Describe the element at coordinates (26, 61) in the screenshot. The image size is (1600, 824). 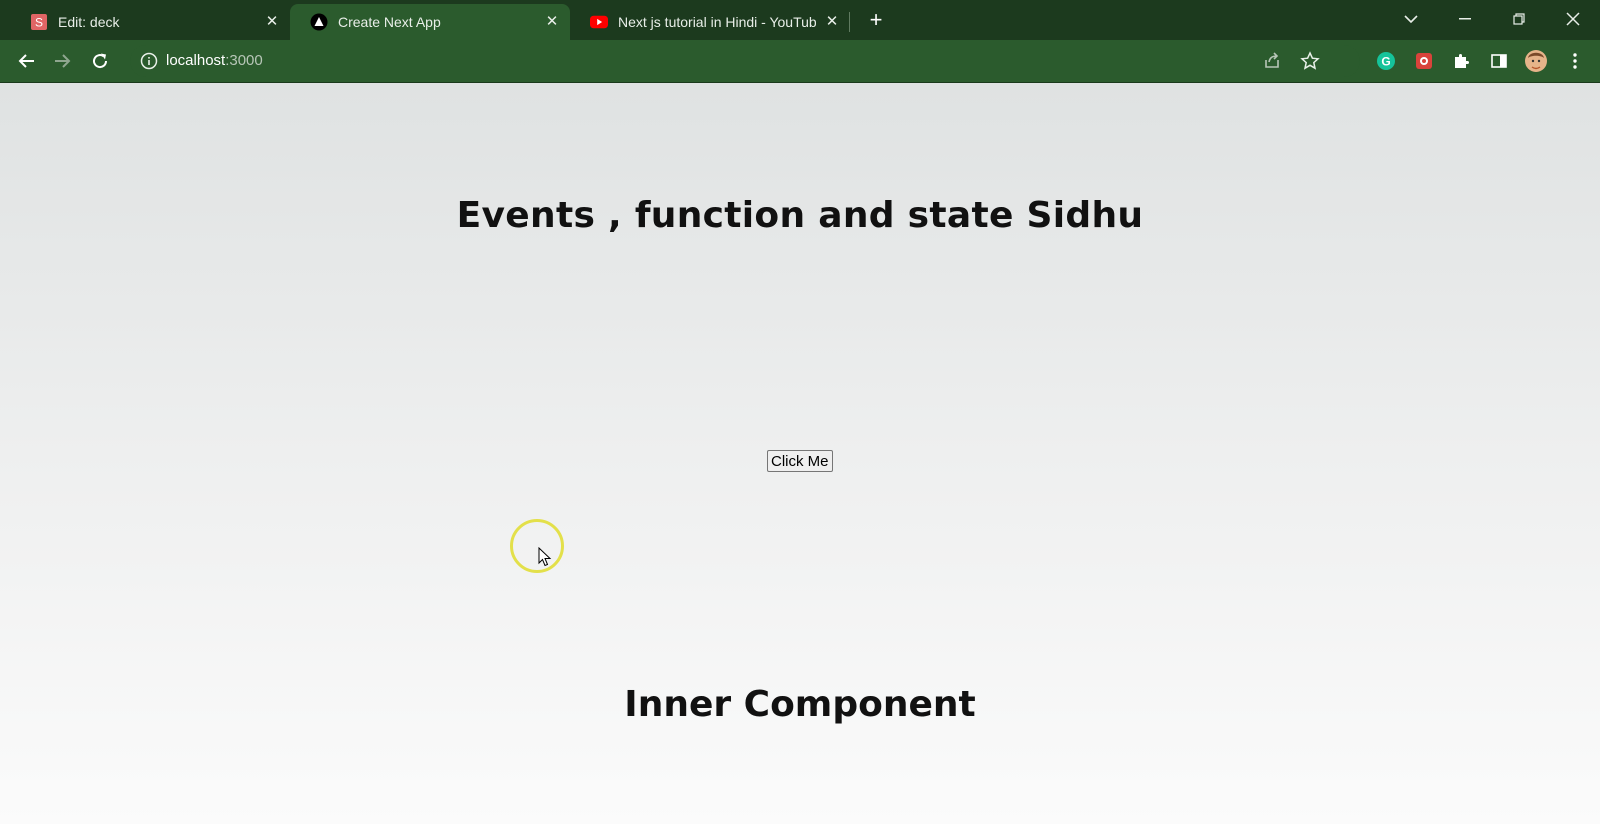
I see `back-icon` at that location.